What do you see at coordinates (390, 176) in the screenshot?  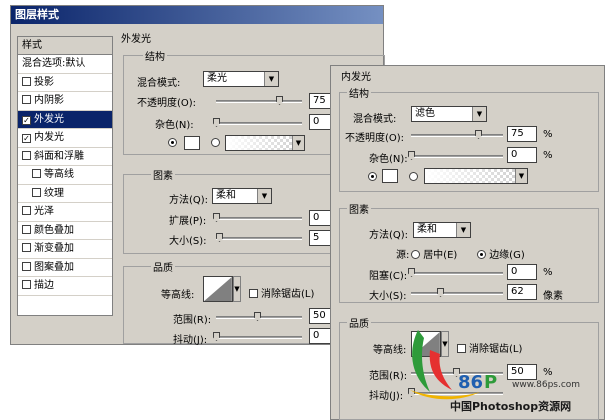 I see `inner-color-swatch` at bounding box center [390, 176].